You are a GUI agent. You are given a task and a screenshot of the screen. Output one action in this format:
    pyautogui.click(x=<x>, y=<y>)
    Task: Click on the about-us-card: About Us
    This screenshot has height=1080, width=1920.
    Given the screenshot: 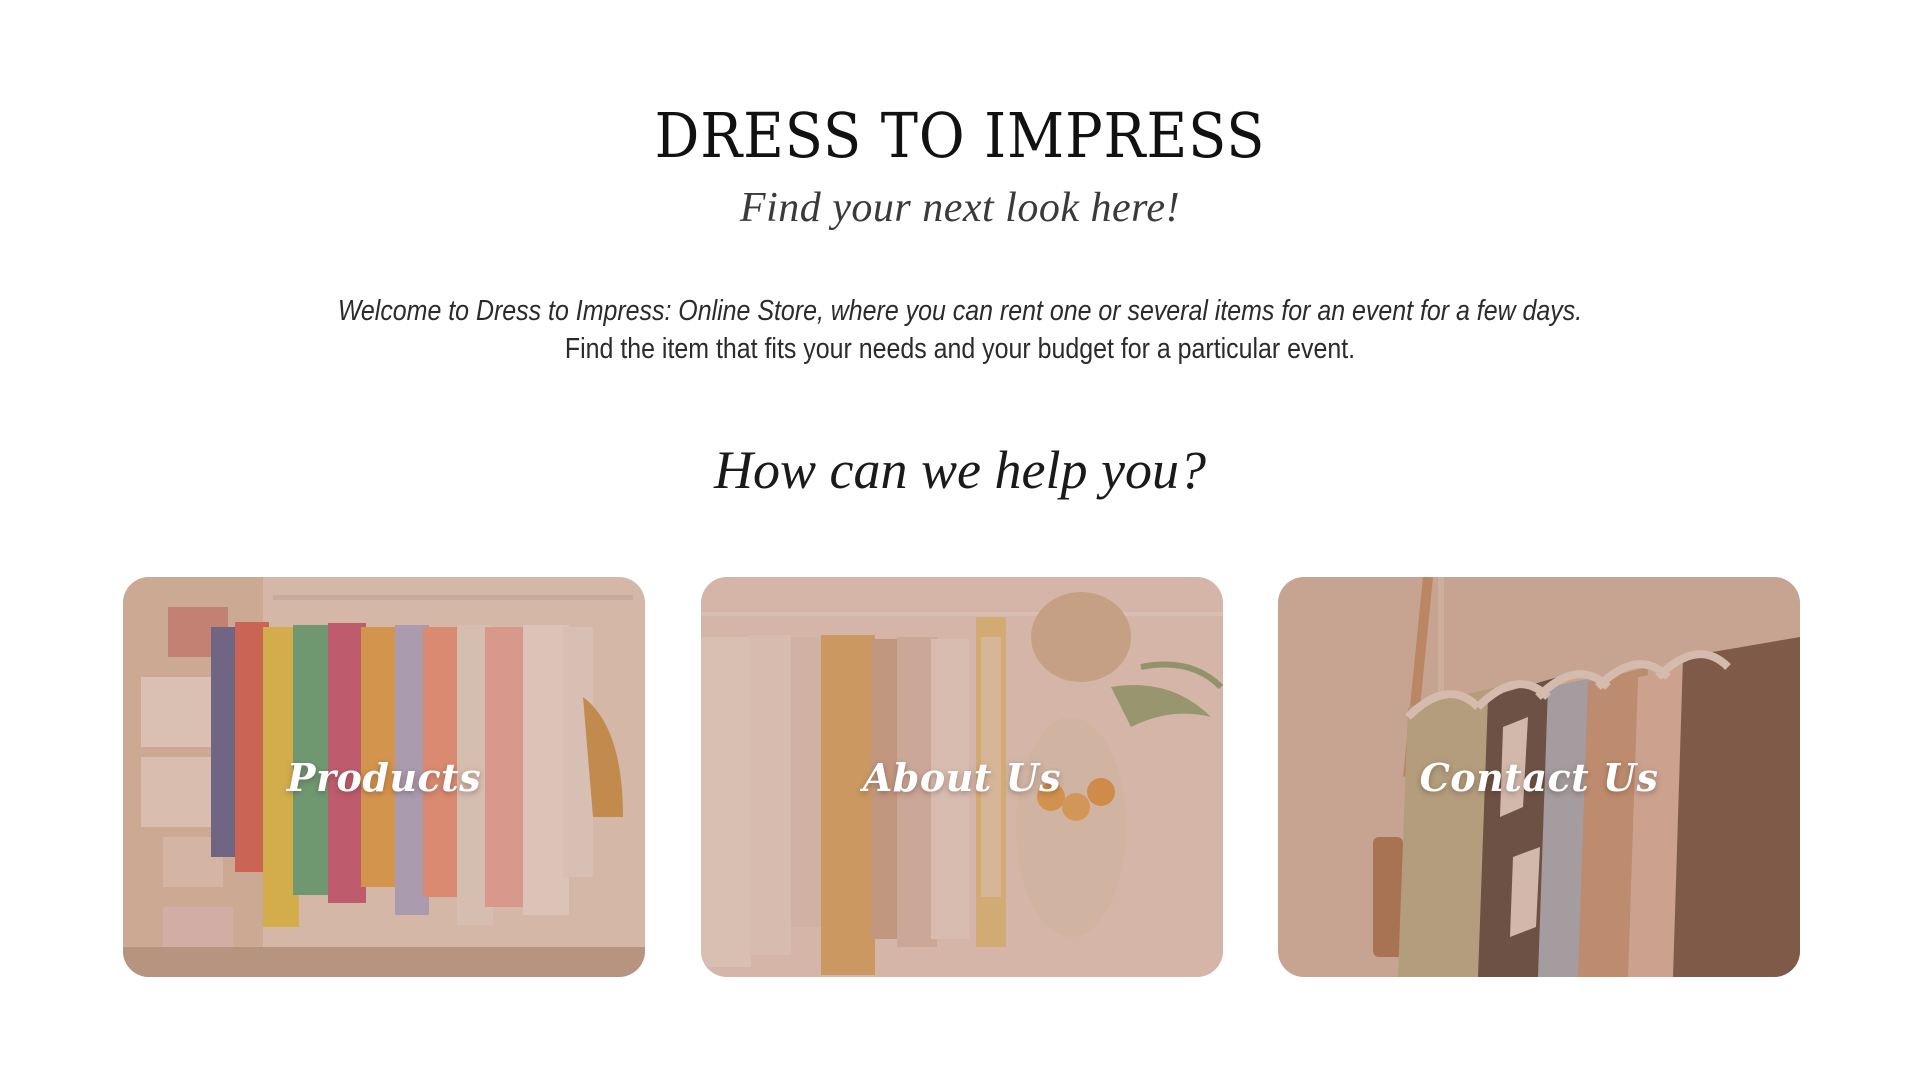 What is the action you would take?
    pyautogui.click(x=962, y=777)
    